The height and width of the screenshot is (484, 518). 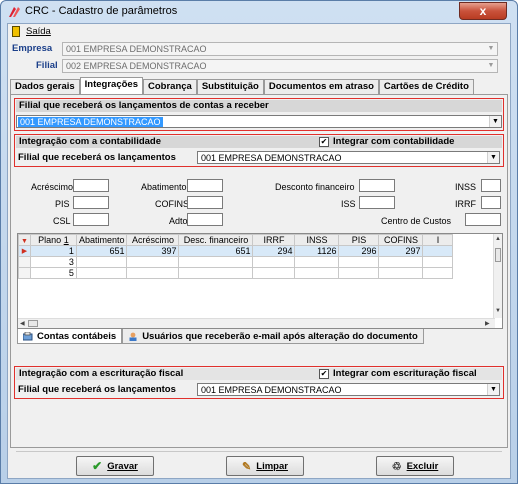 What do you see at coordinates (317, 240) in the screenshot?
I see `grid-col-inss: INSS` at bounding box center [317, 240].